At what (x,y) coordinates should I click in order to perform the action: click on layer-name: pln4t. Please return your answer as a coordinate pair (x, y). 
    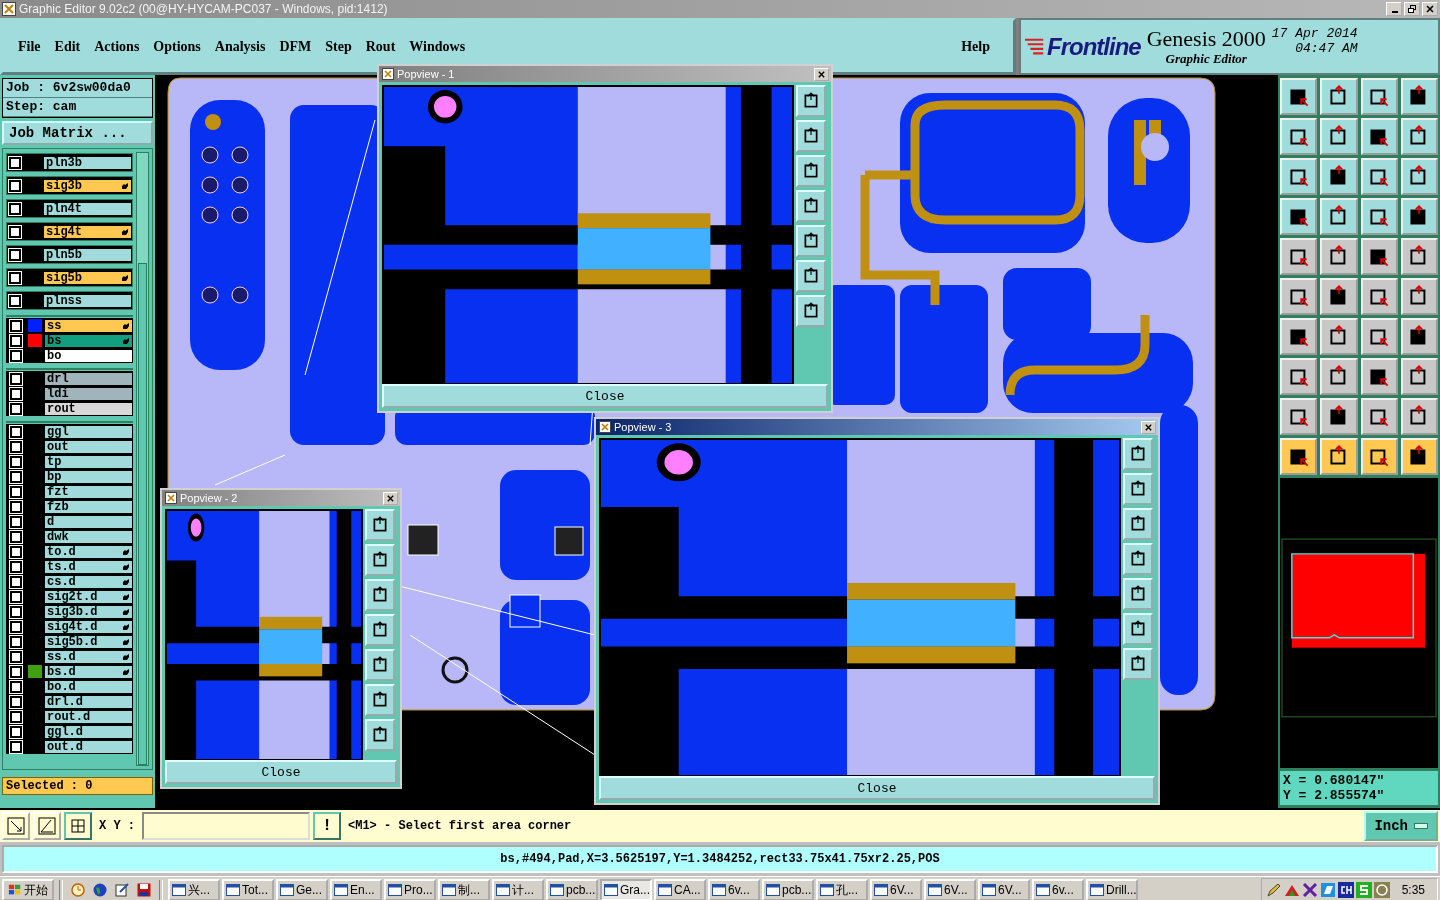
    Looking at the image, I should click on (87, 208).